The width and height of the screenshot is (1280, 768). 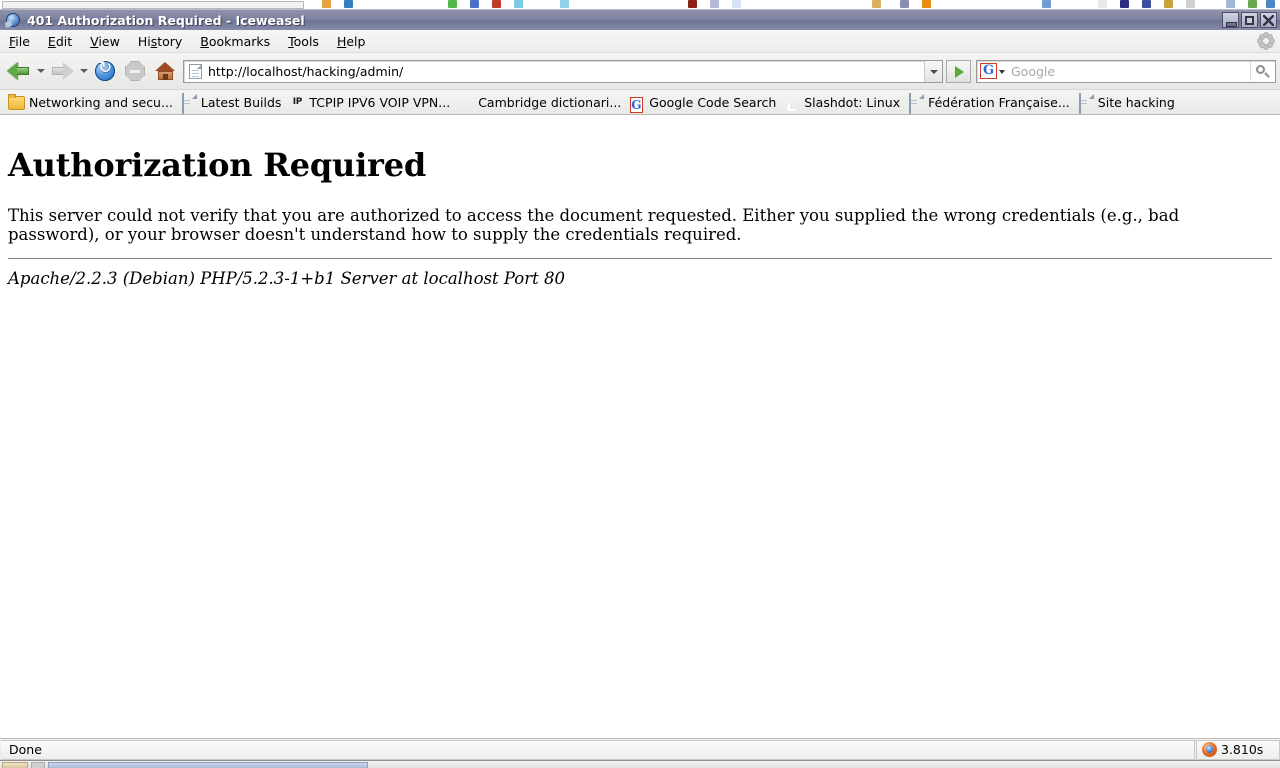 What do you see at coordinates (160, 41) in the screenshot?
I see `menu-history: History` at bounding box center [160, 41].